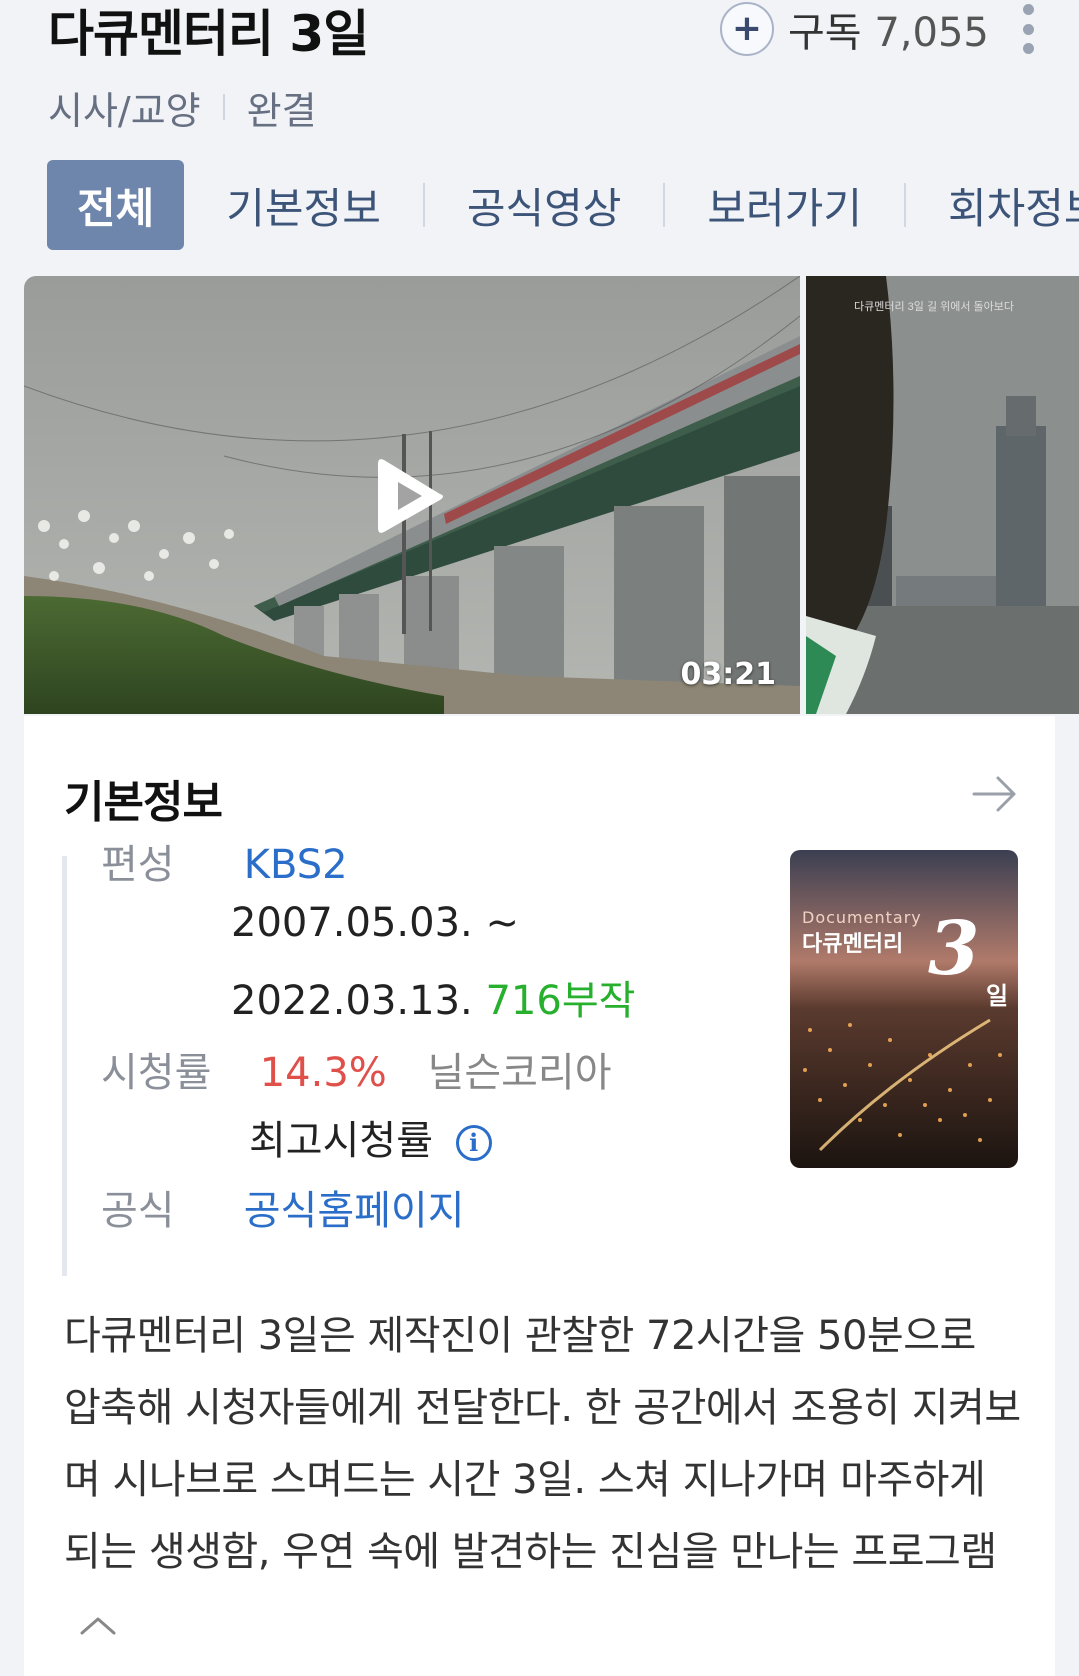  I want to click on official-label: 공식, so click(138, 1211).